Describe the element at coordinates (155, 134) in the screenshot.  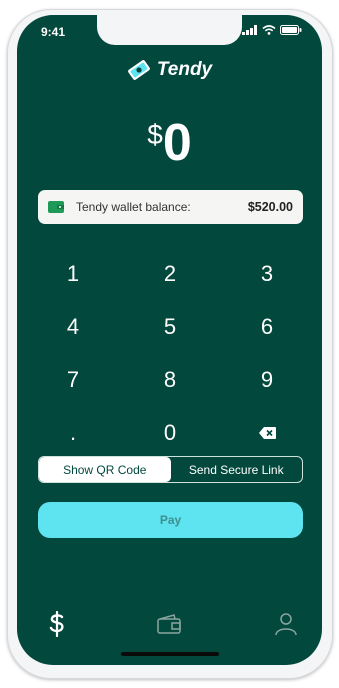
I see `currency-symbol: $` at that location.